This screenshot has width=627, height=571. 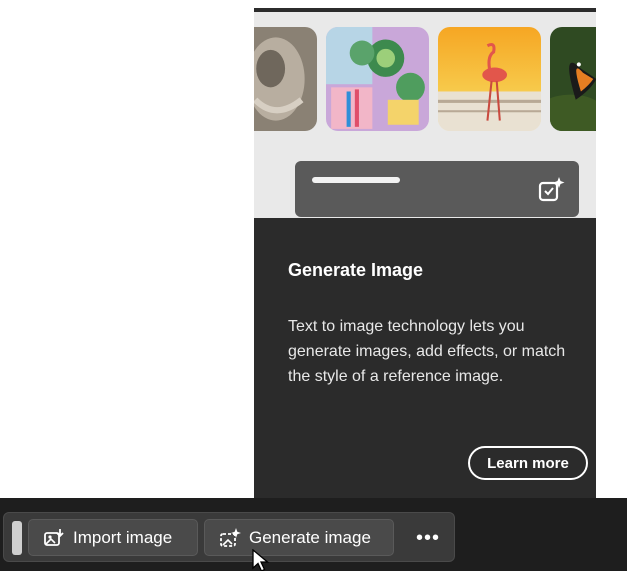 I want to click on prompt-text-placeholder, so click(x=356, y=180).